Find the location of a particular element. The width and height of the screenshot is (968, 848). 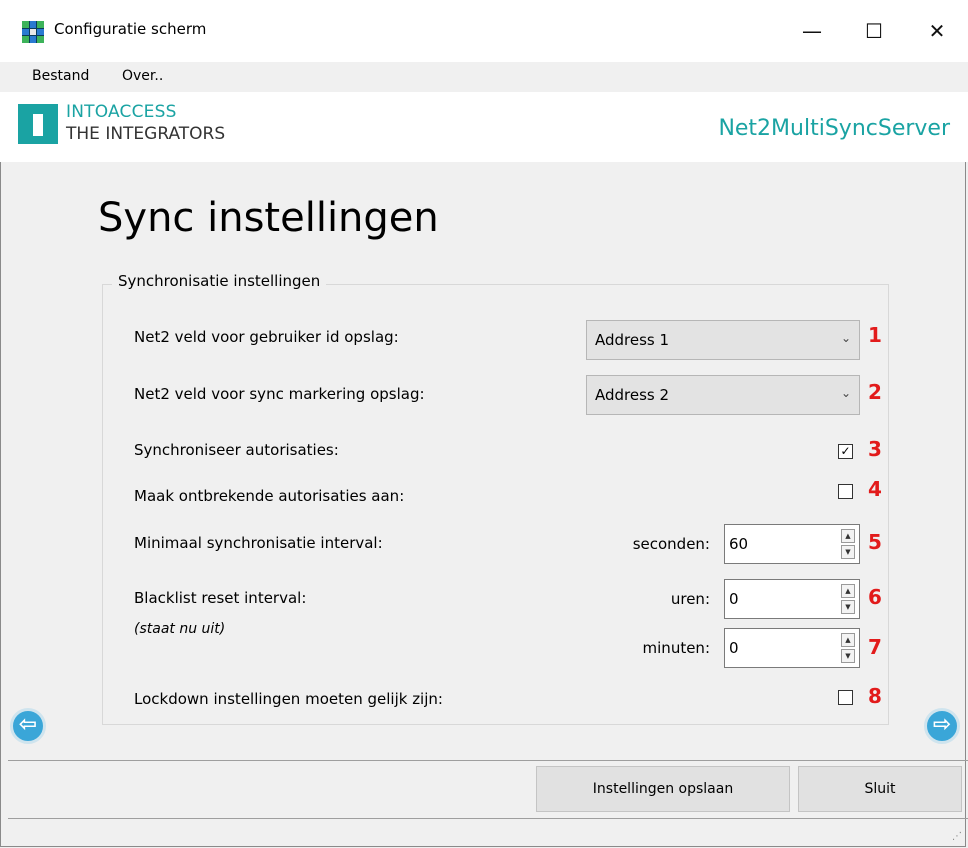

sync-mark-field-value: Address 2 is located at coordinates (632, 395).